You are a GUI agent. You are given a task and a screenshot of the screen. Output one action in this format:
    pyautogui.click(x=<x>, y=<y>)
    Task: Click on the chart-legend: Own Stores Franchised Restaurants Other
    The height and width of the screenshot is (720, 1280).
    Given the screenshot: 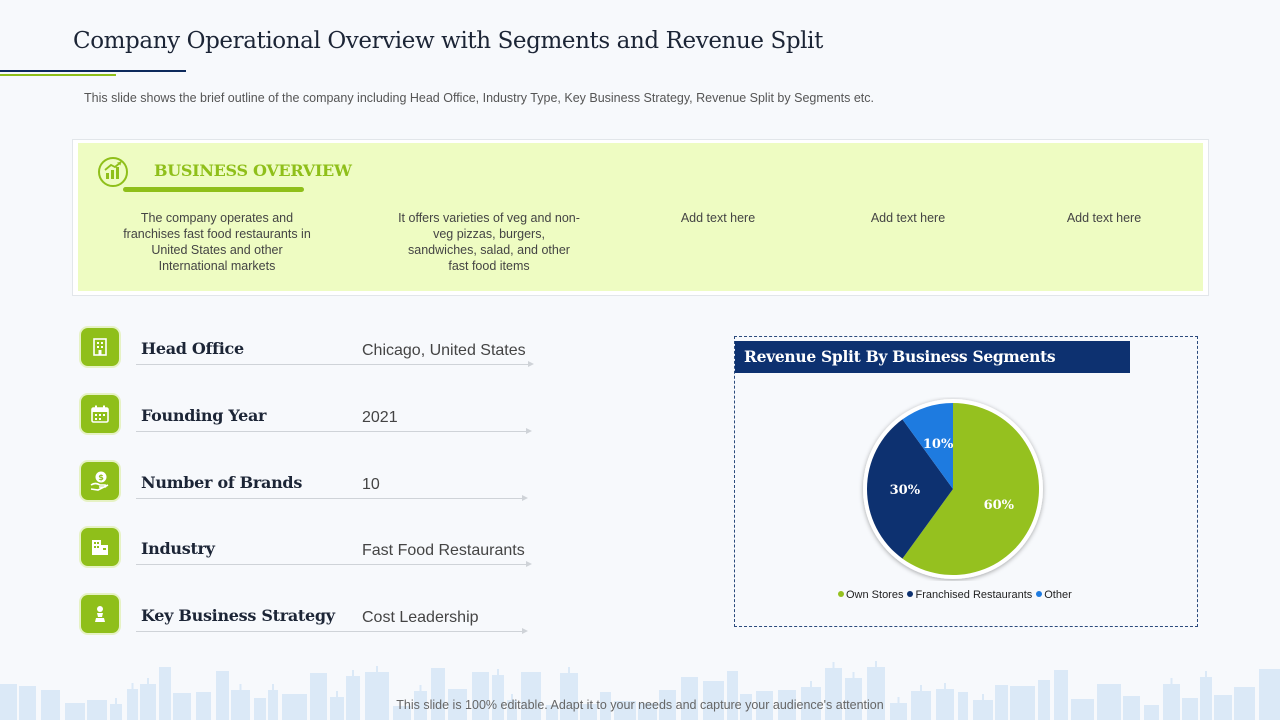 What is the action you would take?
    pyautogui.click(x=955, y=595)
    